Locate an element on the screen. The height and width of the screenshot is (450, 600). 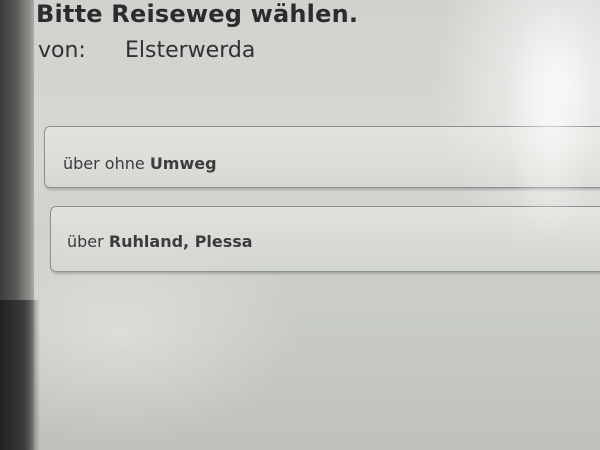
route-option-emphasis: Ruhland, Plessa is located at coordinates (180, 241).